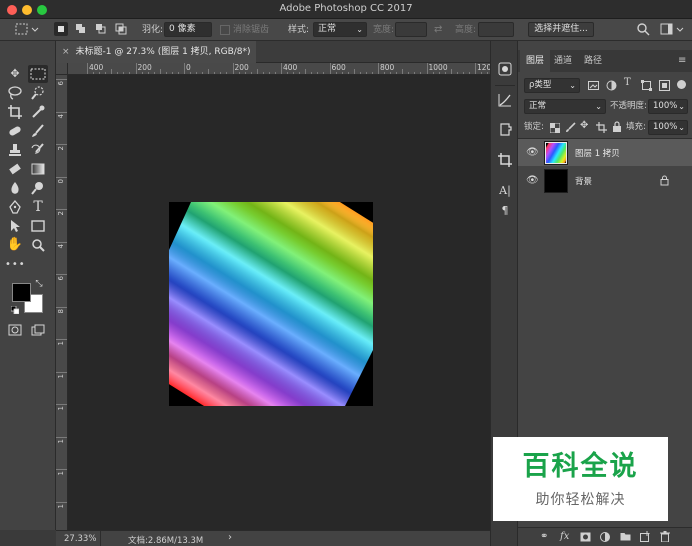 This screenshot has width=692, height=546. What do you see at coordinates (555, 129) in the screenshot?
I see `lock-transparent-icon` at bounding box center [555, 129].